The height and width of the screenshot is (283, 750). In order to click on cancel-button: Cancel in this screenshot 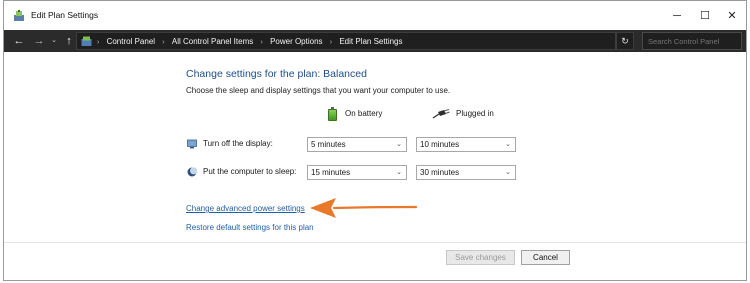, I will do `click(545, 257)`.